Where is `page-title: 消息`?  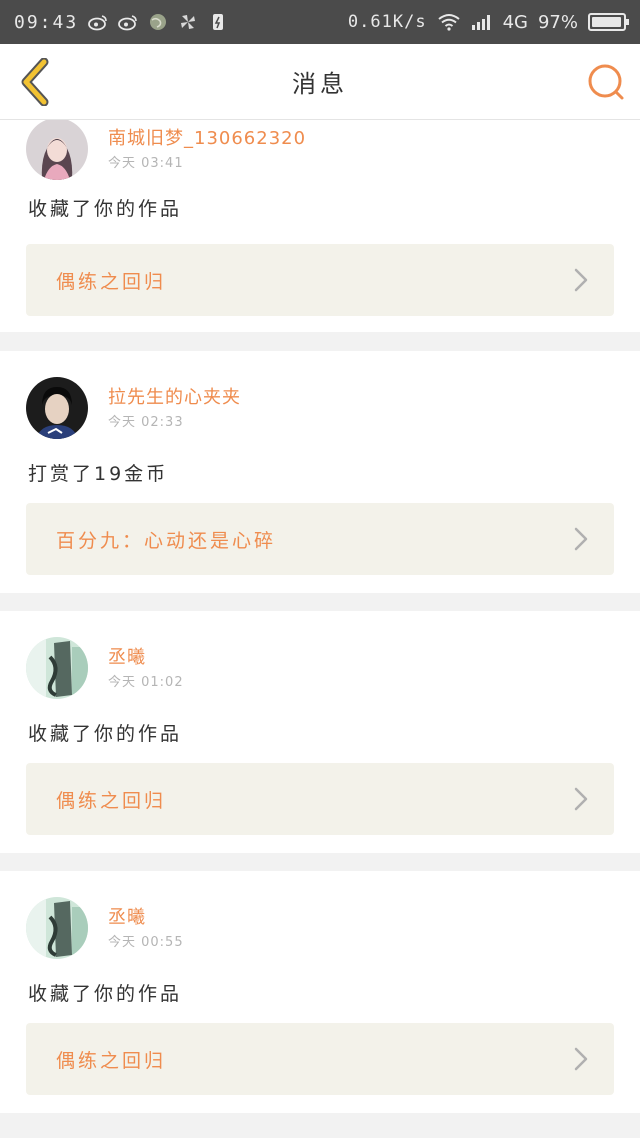
page-title: 消息 is located at coordinates (320, 84).